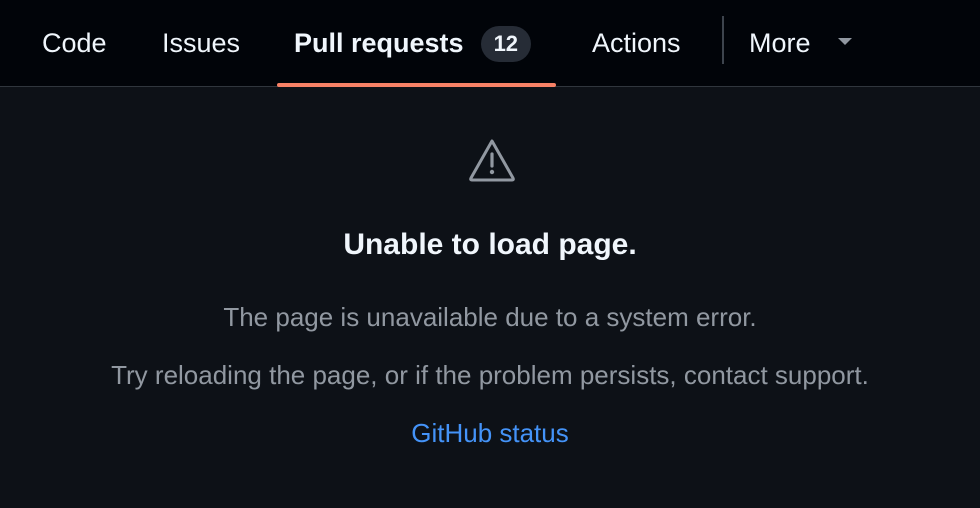  Describe the element at coordinates (723, 40) in the screenshot. I see `nav-divider` at that location.